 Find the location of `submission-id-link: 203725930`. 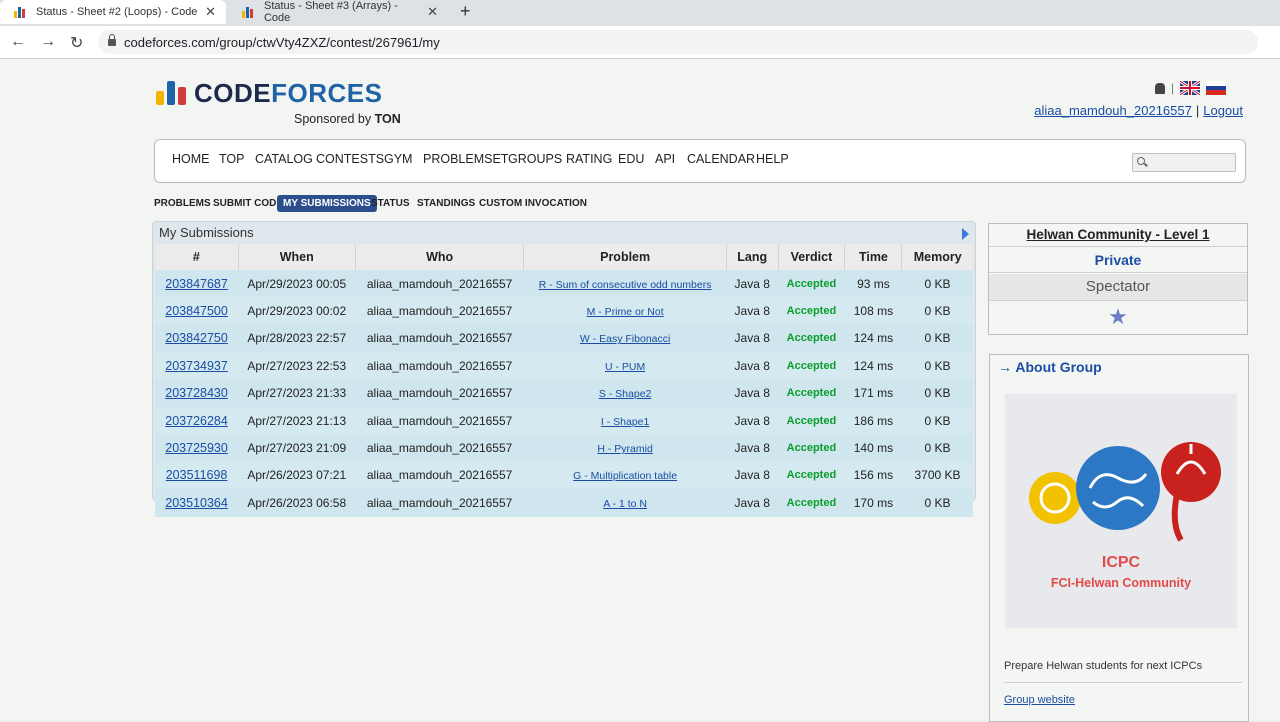

submission-id-link: 203725930 is located at coordinates (196, 448).